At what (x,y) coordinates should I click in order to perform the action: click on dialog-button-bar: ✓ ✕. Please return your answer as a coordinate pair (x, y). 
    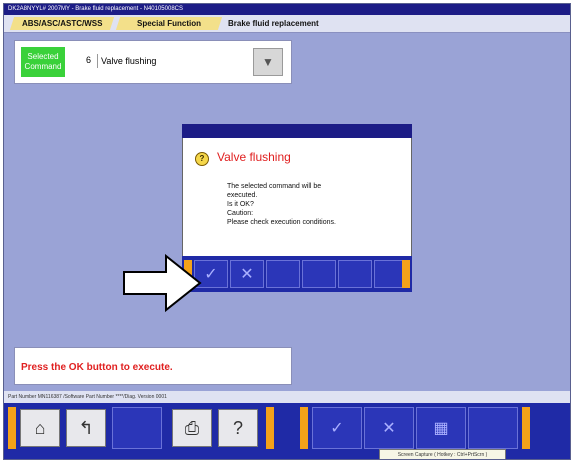
    Looking at the image, I should click on (297, 274).